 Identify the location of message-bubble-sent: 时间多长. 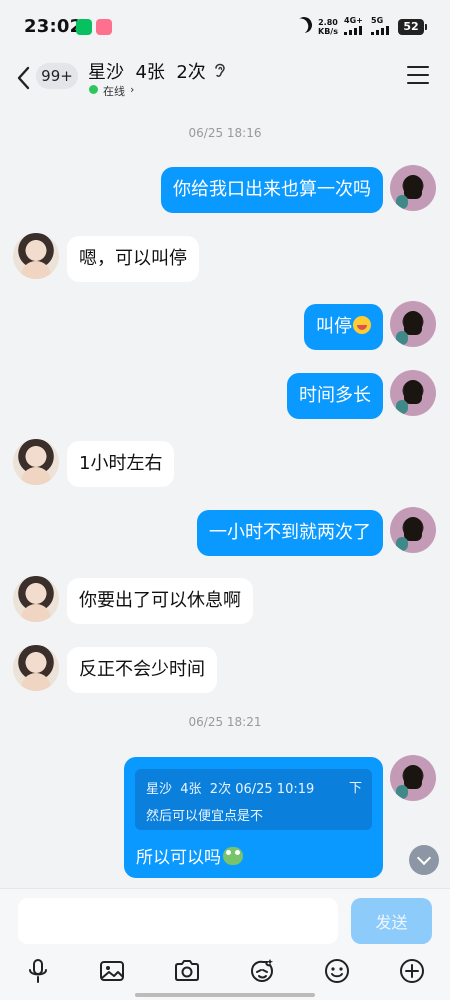
(335, 396).